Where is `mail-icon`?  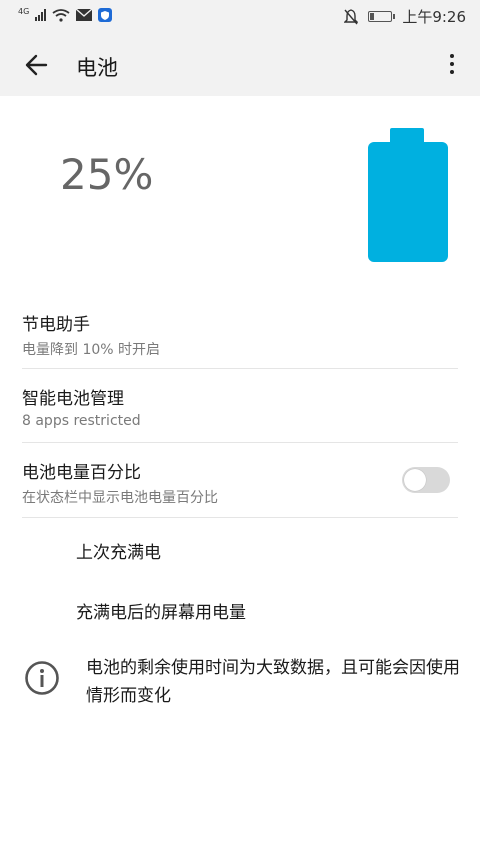
mail-icon is located at coordinates (84, 15).